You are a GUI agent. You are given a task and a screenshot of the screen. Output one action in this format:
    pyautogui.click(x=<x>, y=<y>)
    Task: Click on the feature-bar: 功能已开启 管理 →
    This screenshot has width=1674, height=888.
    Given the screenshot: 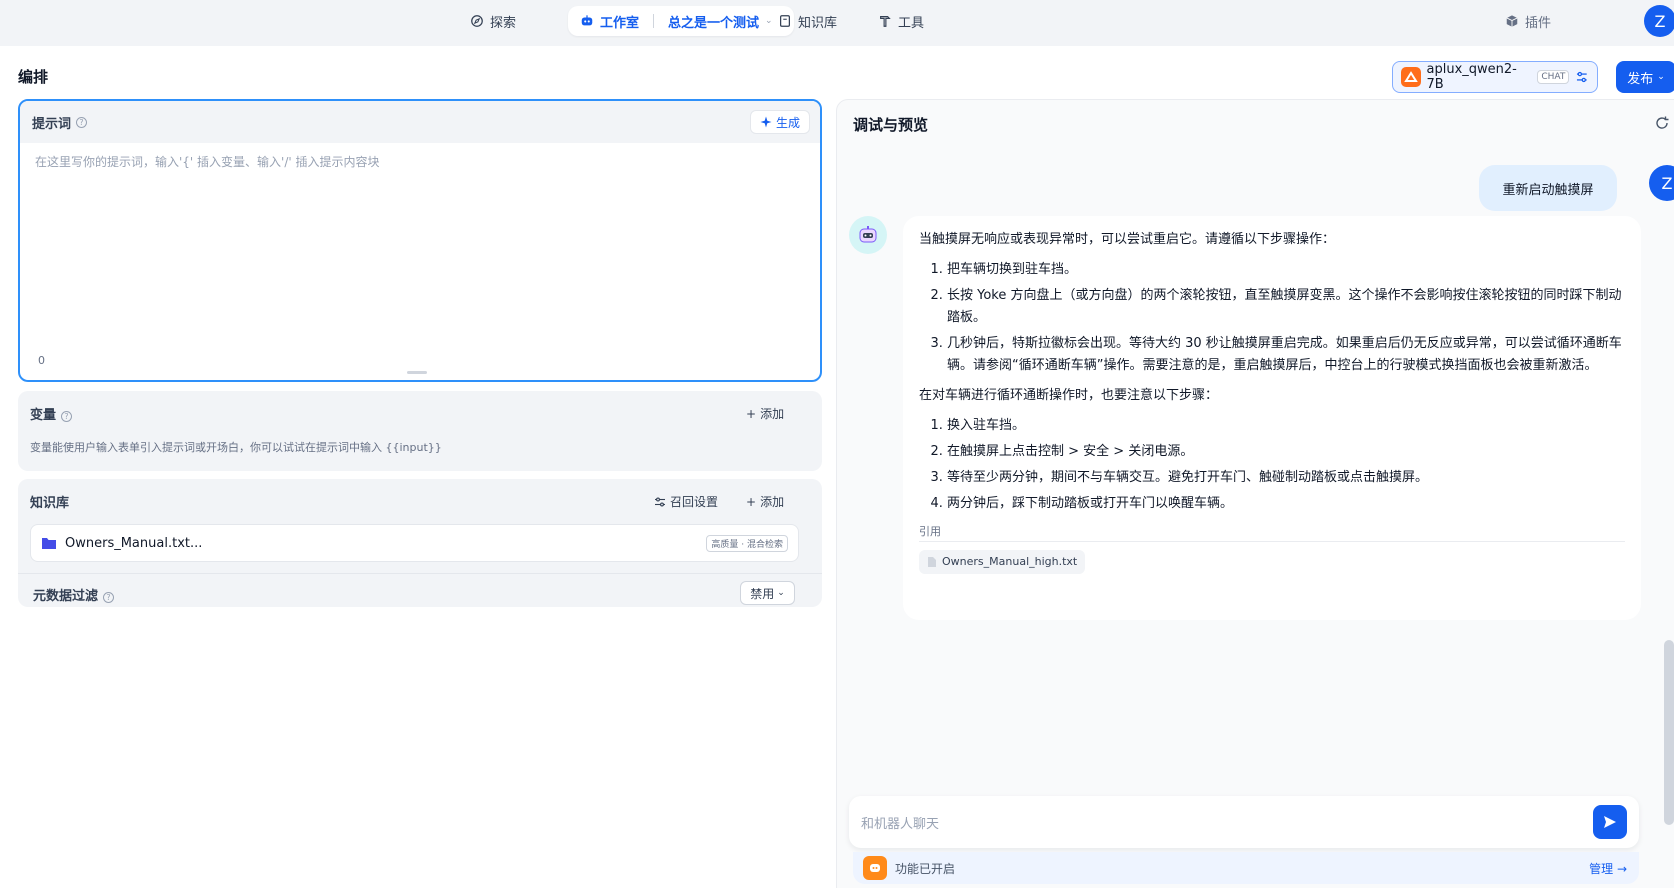 What is the action you would take?
    pyautogui.click(x=1246, y=868)
    